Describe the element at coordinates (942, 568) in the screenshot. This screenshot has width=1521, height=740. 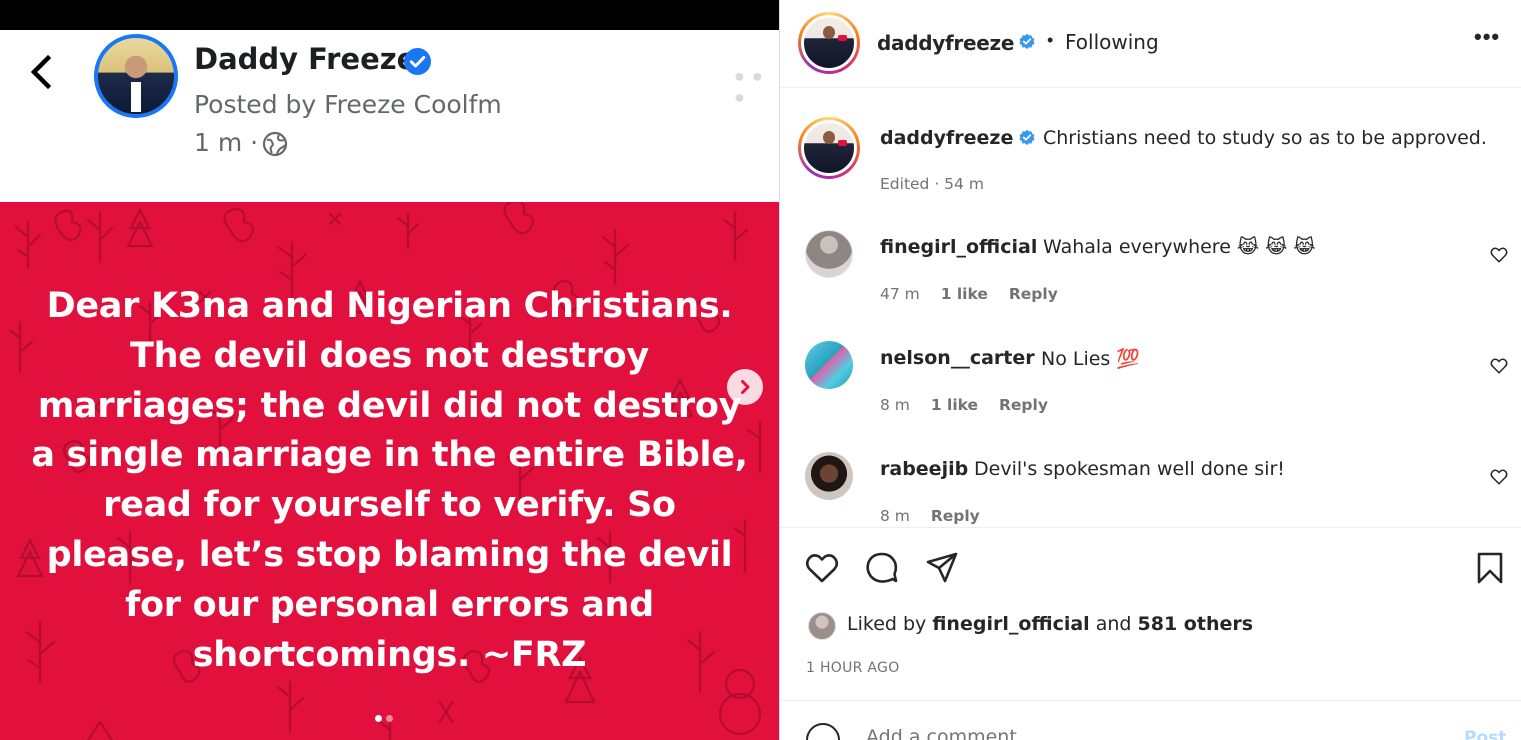
I see `share-paper-plane-icon` at that location.